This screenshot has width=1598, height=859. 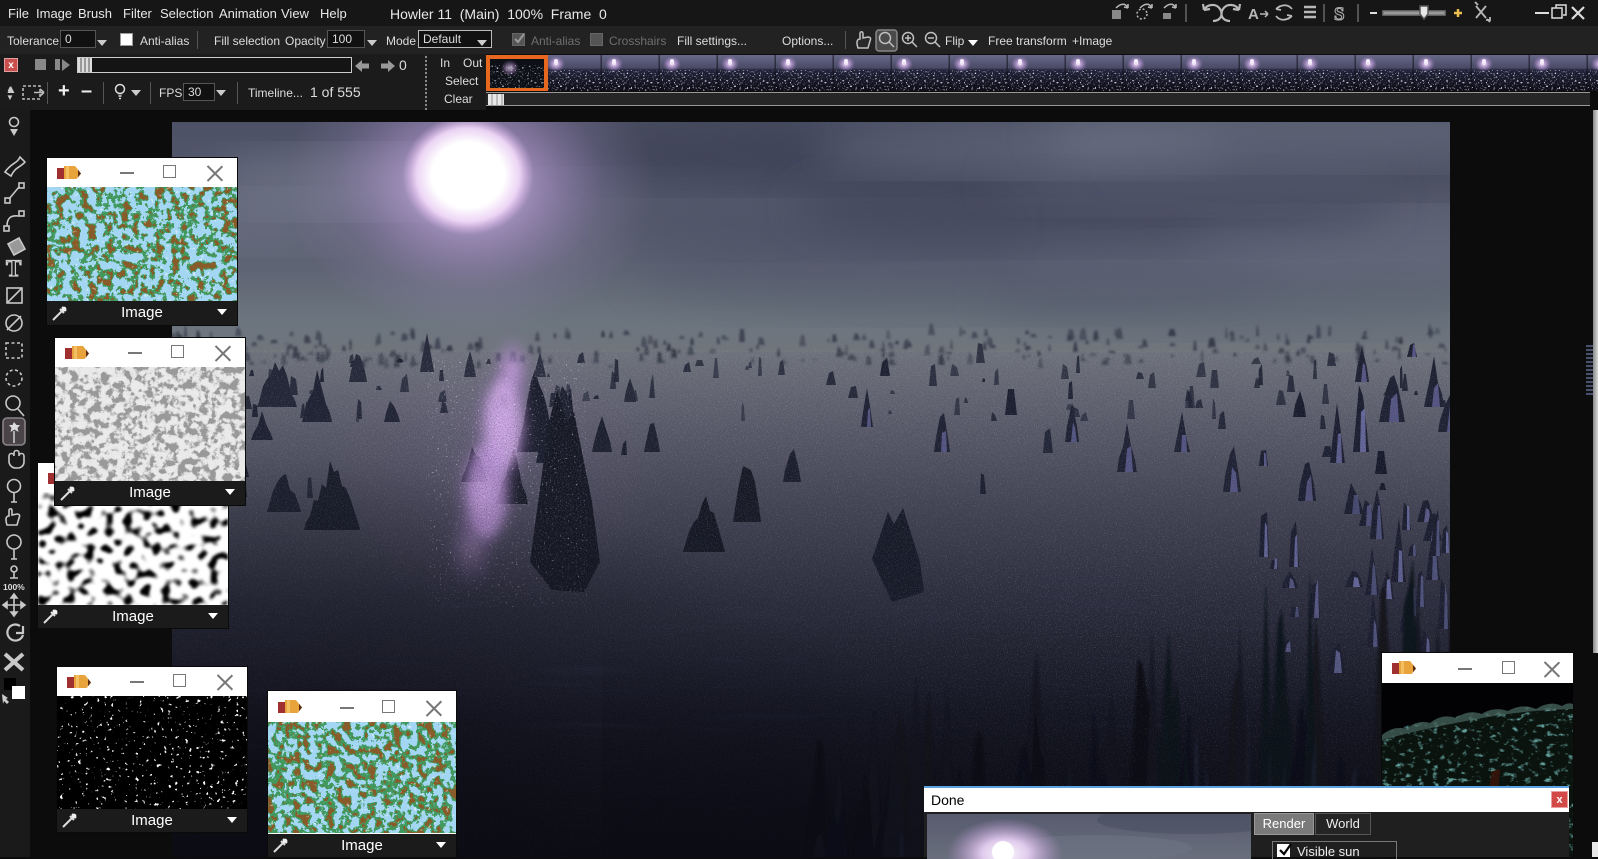 I want to click on svg-text: A, so click(x=1253, y=14).